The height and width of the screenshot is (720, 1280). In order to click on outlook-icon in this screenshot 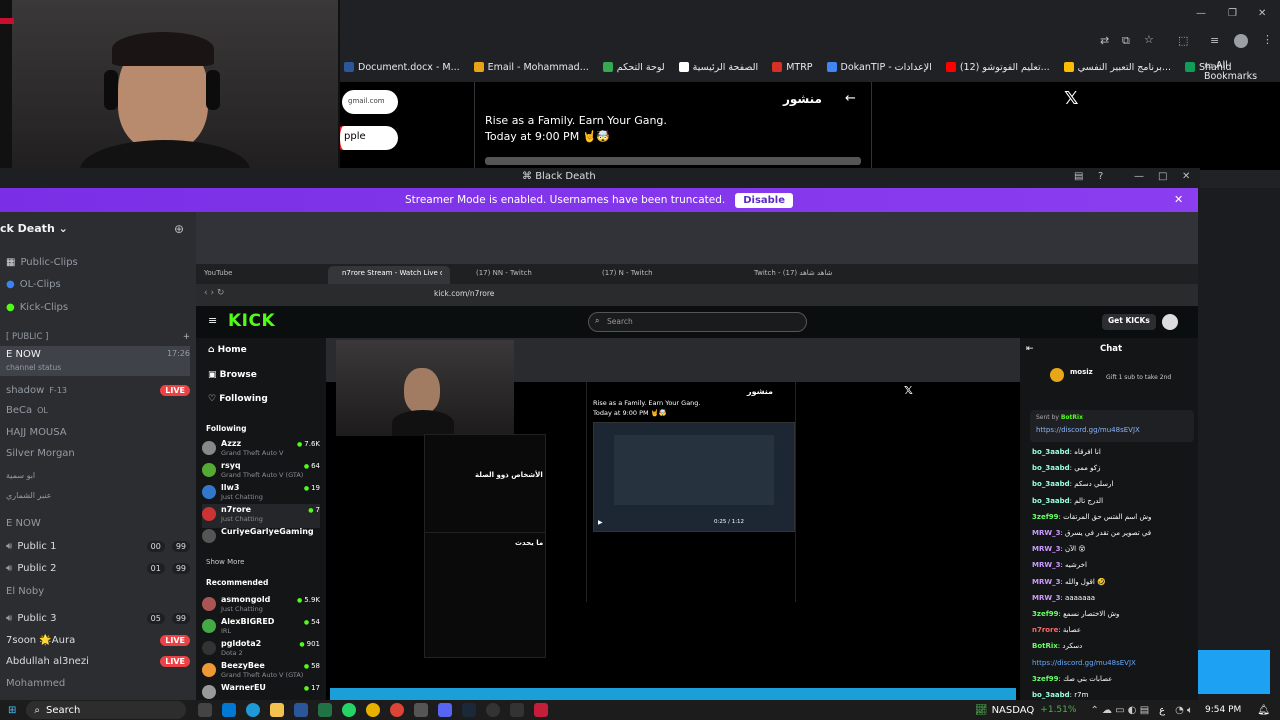, I will do `click(229, 710)`.